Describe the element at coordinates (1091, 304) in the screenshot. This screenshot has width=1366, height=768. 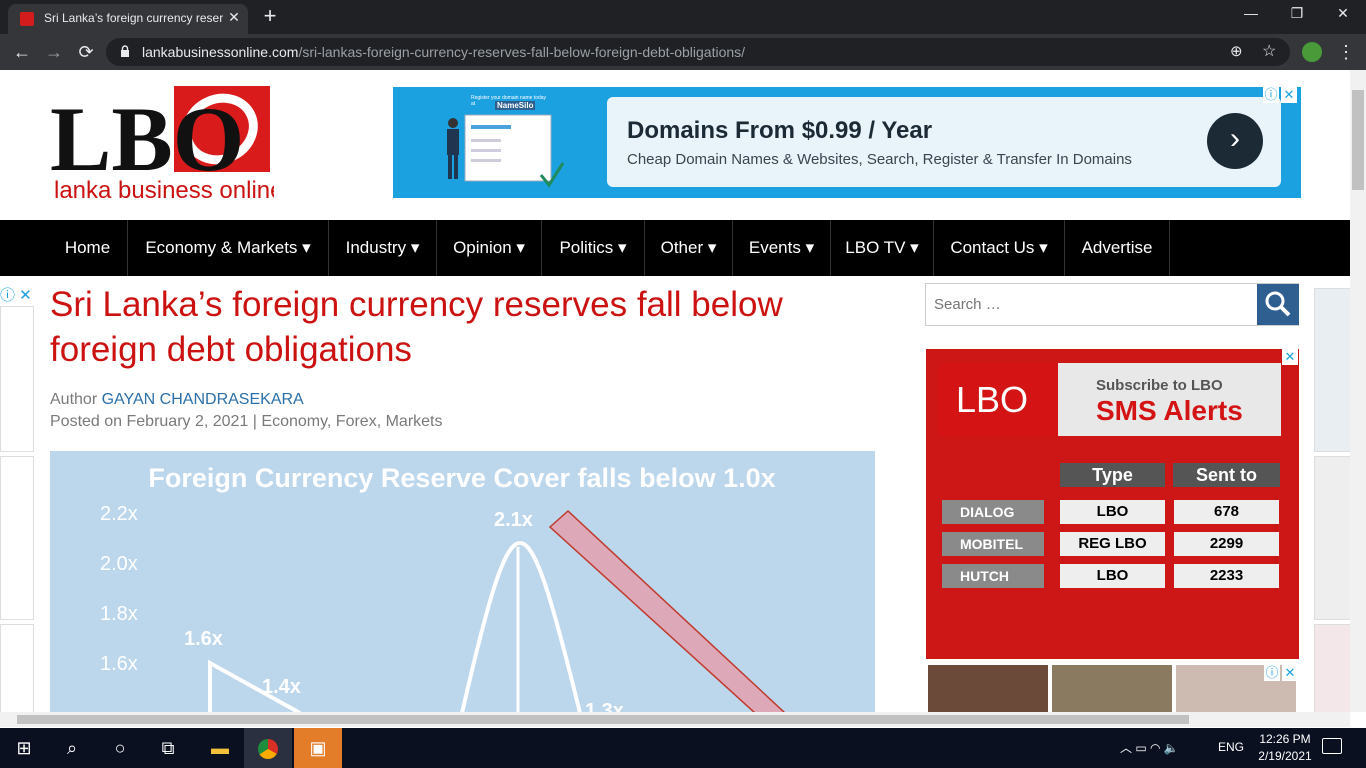
I see `search-input` at that location.